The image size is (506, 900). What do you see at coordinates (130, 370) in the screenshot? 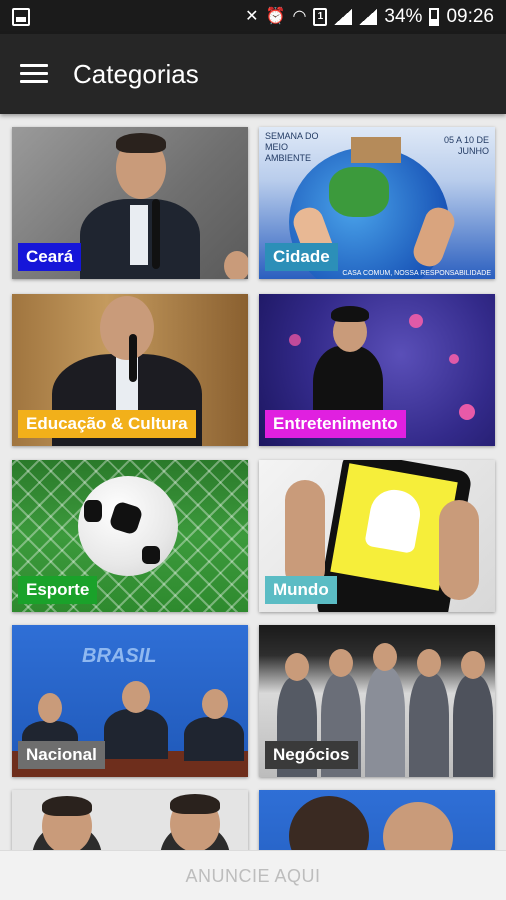
I see `category-card-educacao-cultura: Educação & Cultura` at bounding box center [130, 370].